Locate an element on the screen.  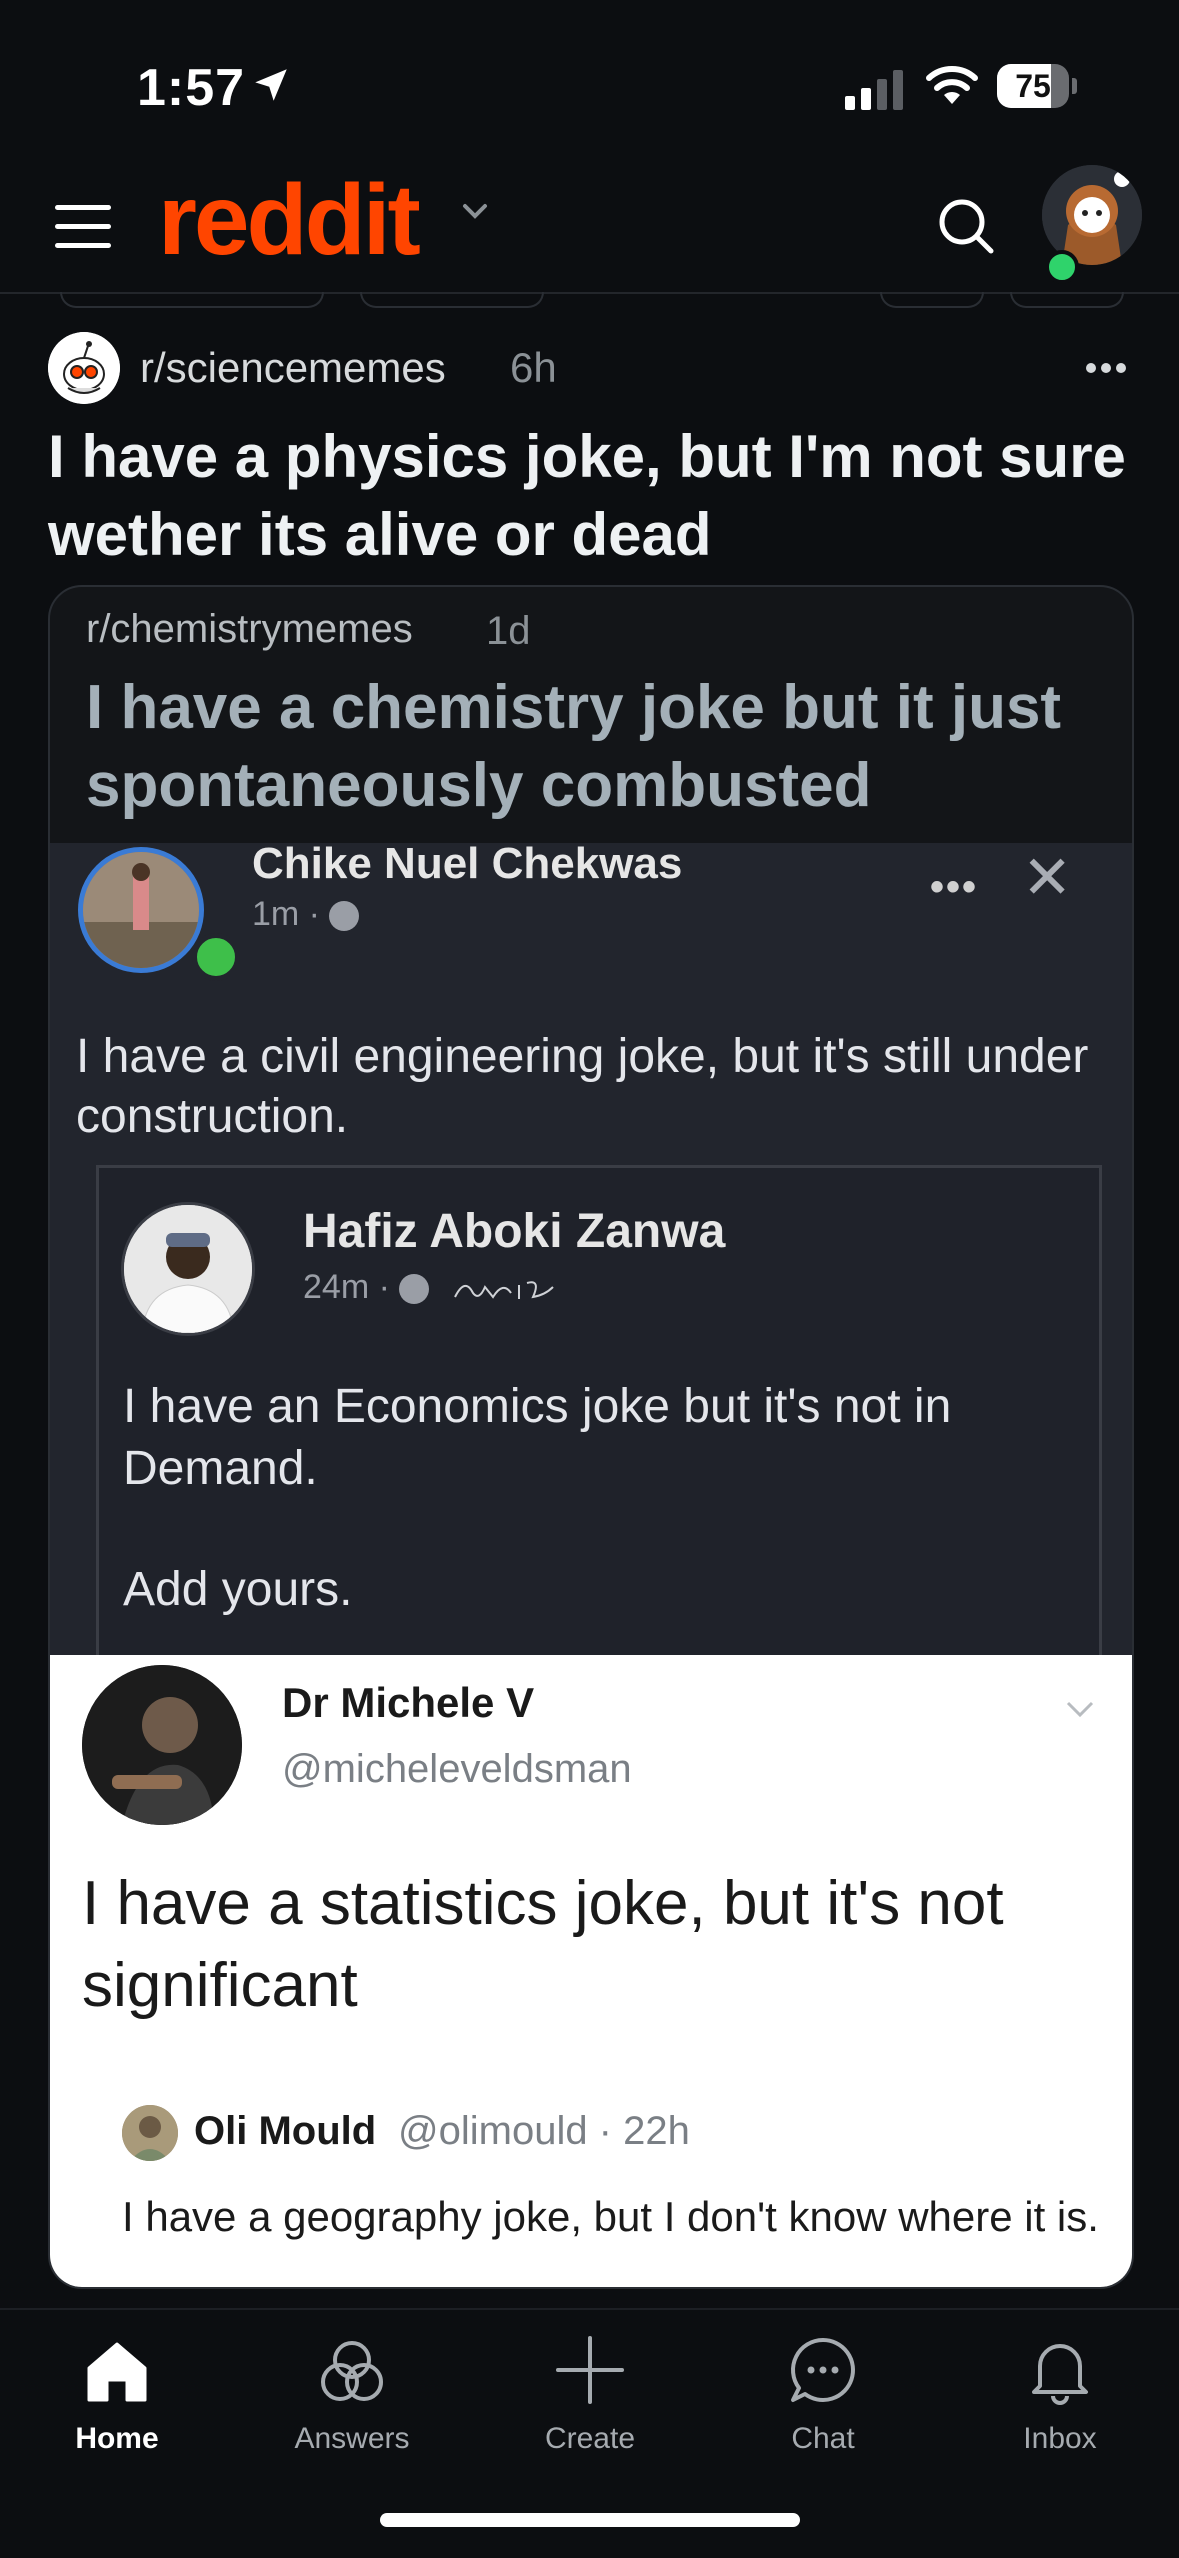
tab-home: Home is located at coordinates (117, 2393).